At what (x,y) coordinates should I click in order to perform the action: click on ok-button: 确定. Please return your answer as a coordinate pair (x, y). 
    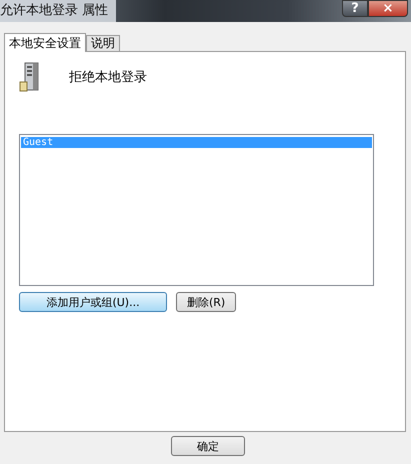
    Looking at the image, I should click on (208, 446).